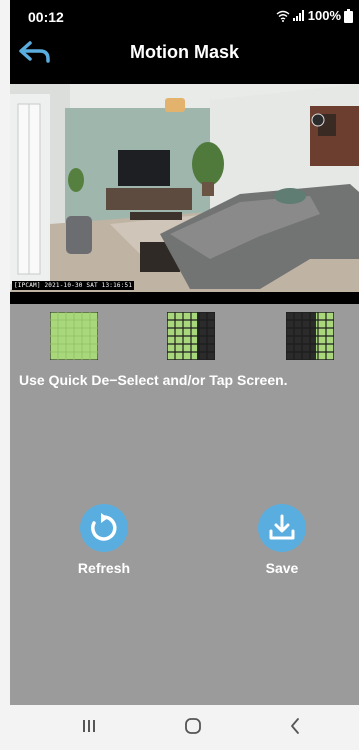 This screenshot has width=359, height=750. Describe the element at coordinates (73, 285) in the screenshot. I see `camera-timestamp-osd: [IPCAM] 2021-10-30 SAT 13:16:51` at that location.